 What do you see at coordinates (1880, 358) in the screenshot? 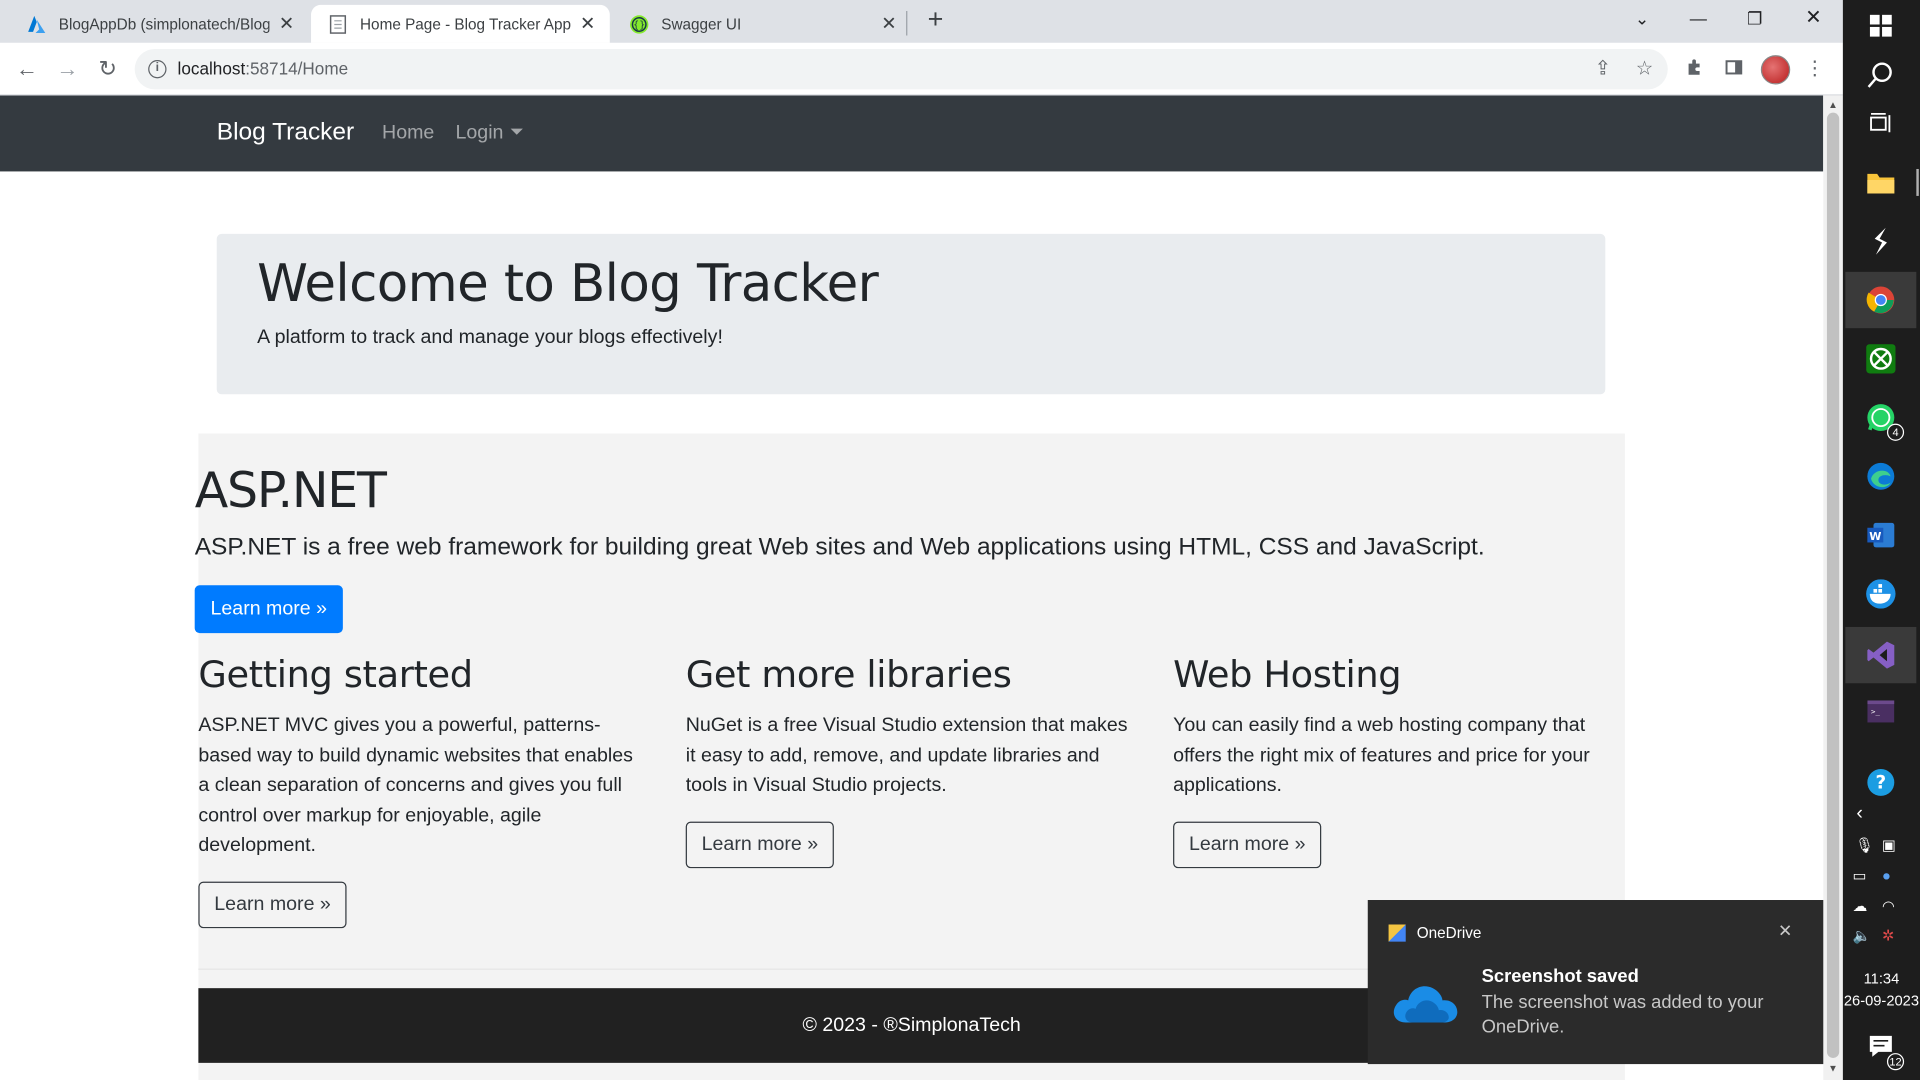
I see `xbox-icon` at bounding box center [1880, 358].